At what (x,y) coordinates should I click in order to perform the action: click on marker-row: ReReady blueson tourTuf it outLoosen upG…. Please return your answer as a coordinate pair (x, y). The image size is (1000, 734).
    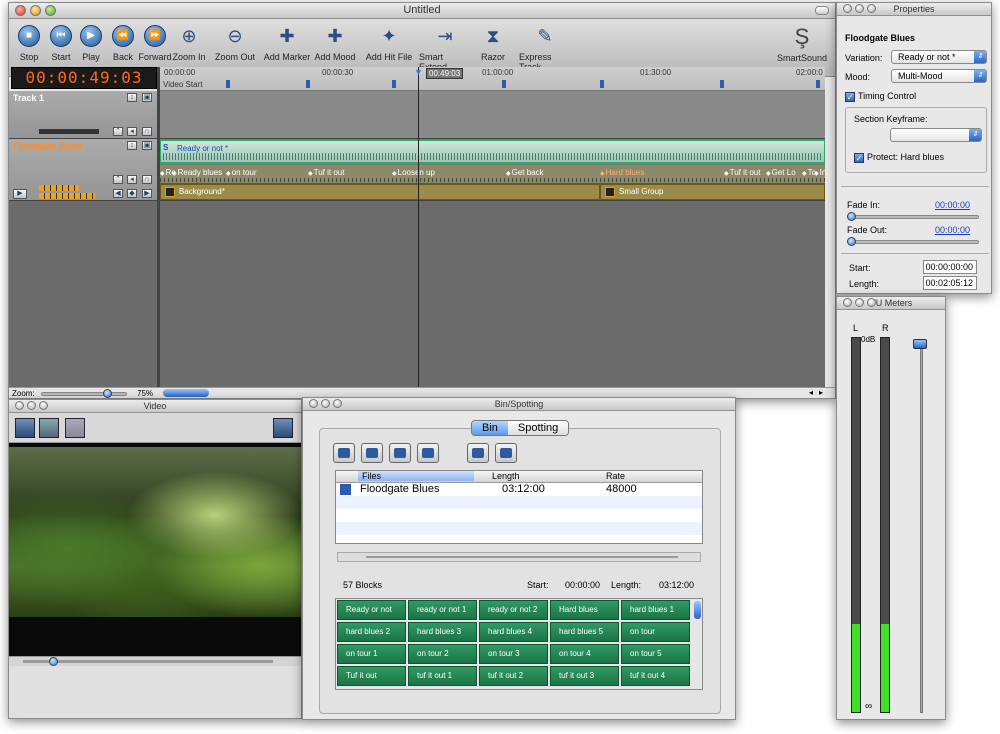
    Looking at the image, I should click on (493, 174).